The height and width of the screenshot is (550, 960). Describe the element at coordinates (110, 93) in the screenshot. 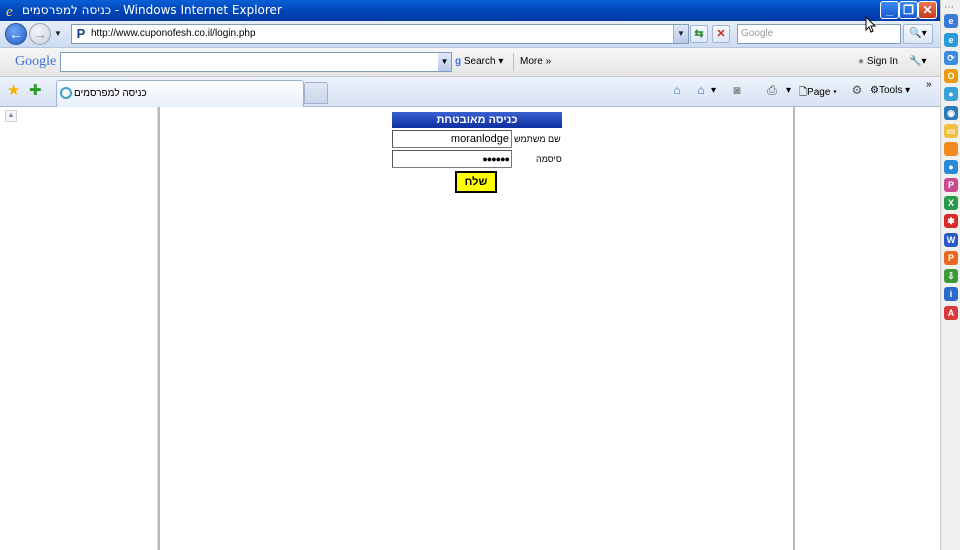

I see `tab-label: כניסה למפרסמים` at that location.